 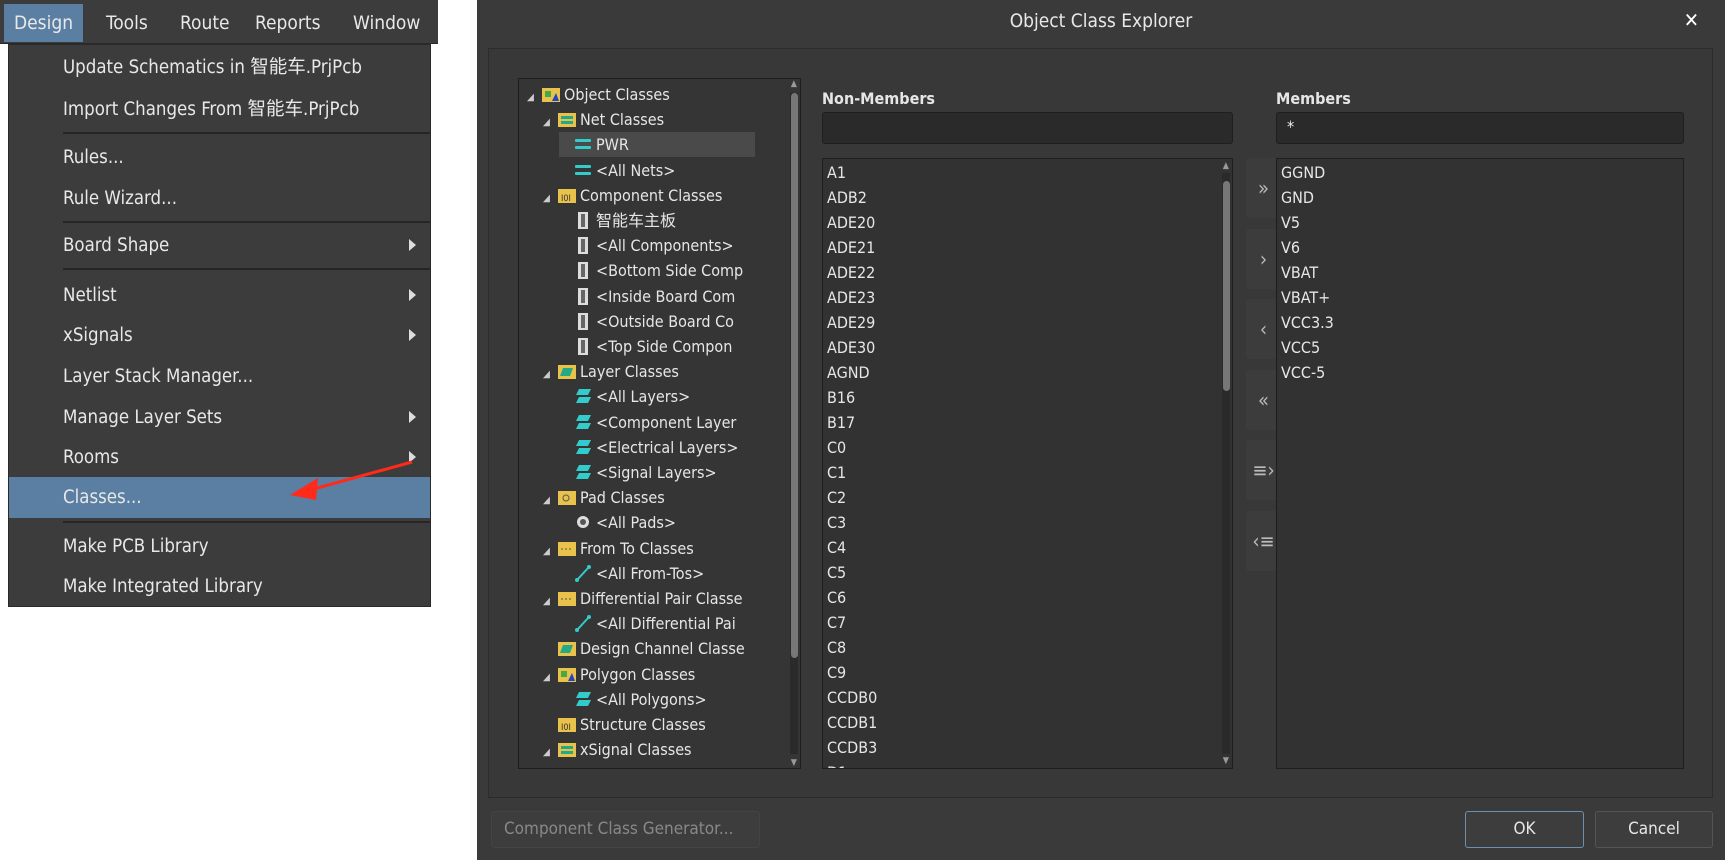 What do you see at coordinates (1307, 322) in the screenshot?
I see `list-item: VCC3.3` at bounding box center [1307, 322].